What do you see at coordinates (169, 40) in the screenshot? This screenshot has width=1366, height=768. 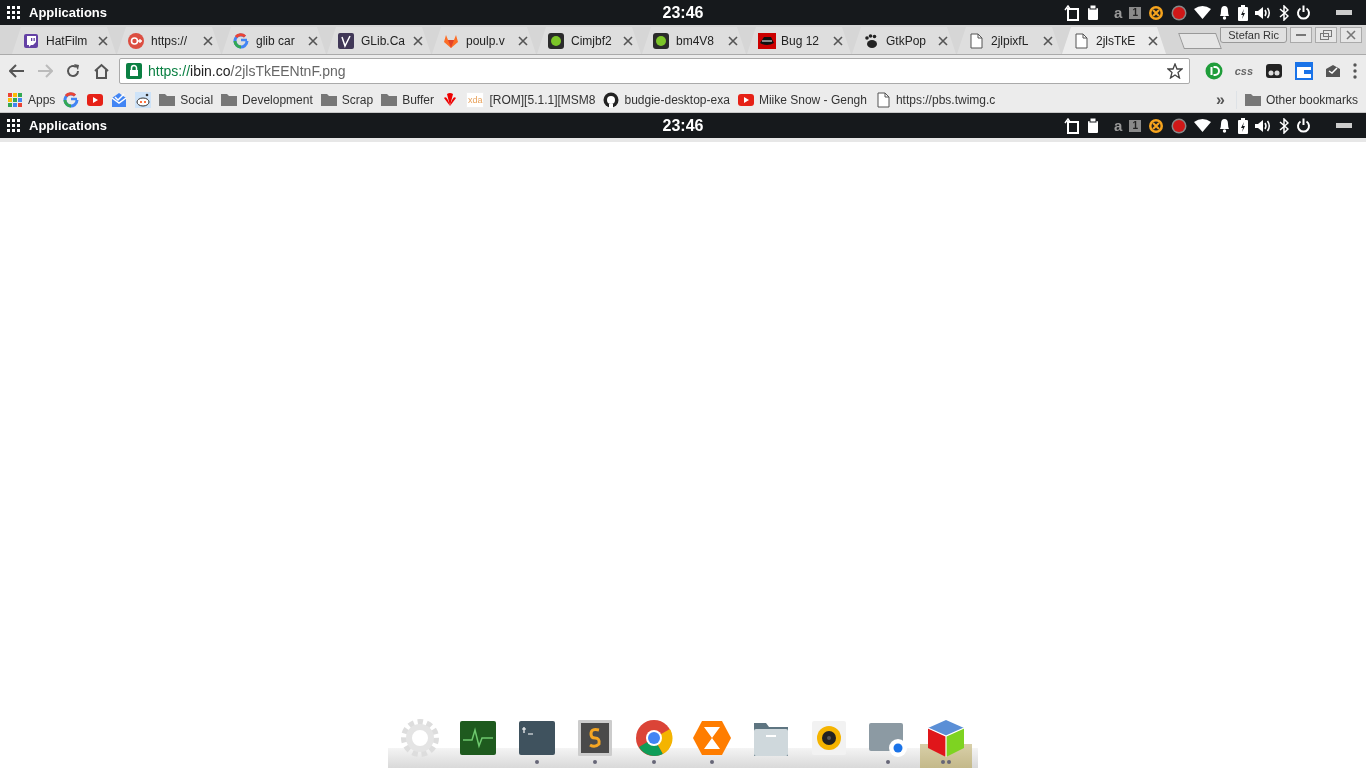 I see `browser-tab: https://` at bounding box center [169, 40].